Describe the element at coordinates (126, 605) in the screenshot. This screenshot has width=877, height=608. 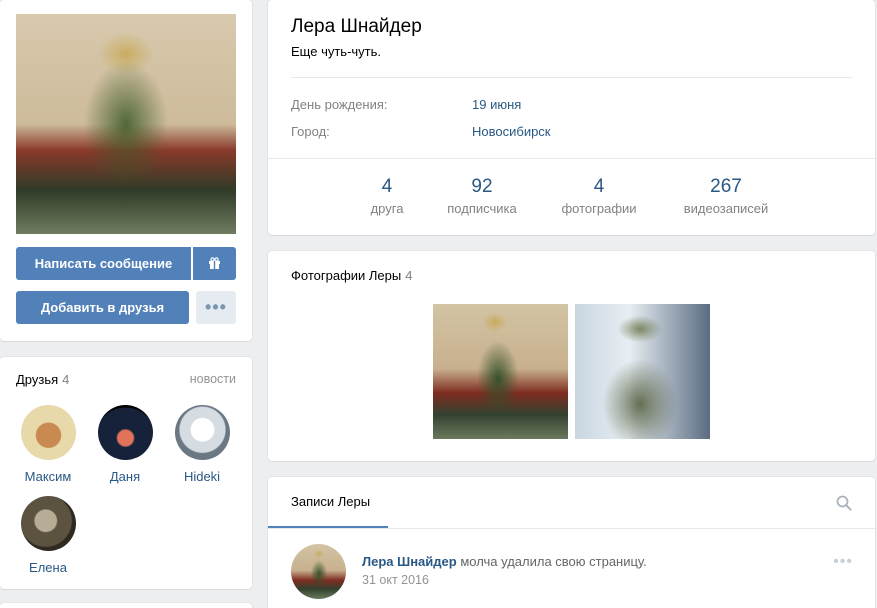
I see `next-card-edge` at that location.